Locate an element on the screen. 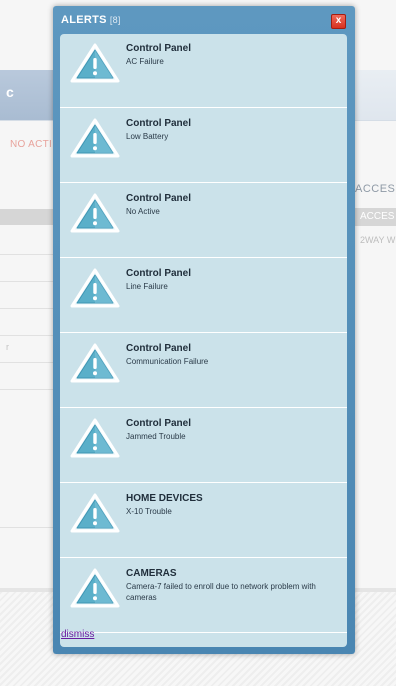 The width and height of the screenshot is (396, 686). alert-message: Communication Failure is located at coordinates (167, 361).